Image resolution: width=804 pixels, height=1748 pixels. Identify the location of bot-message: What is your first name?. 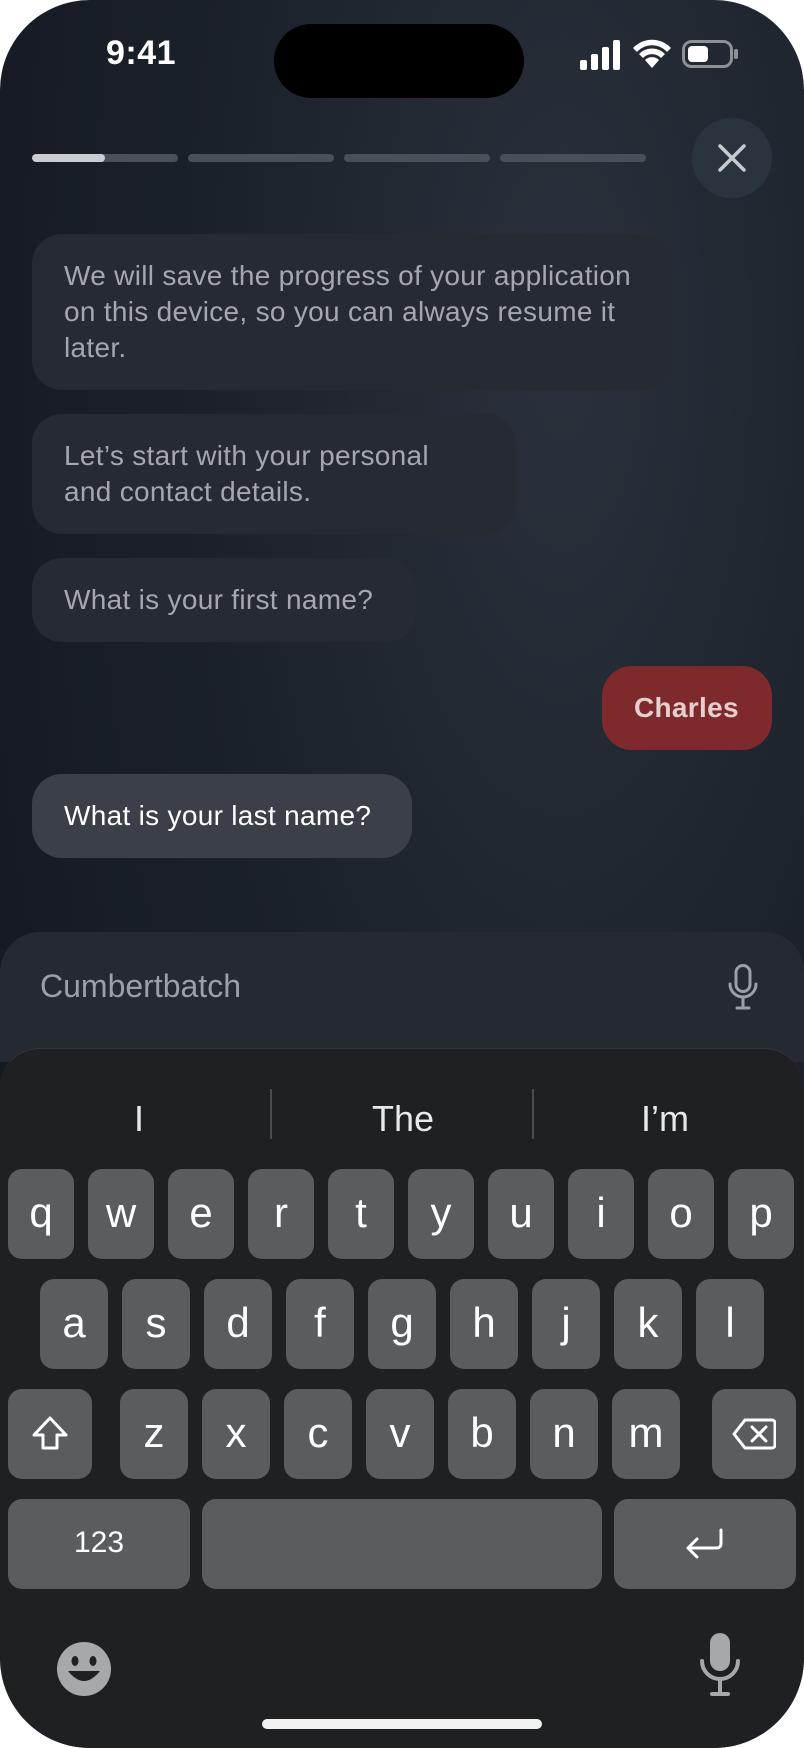
(224, 600).